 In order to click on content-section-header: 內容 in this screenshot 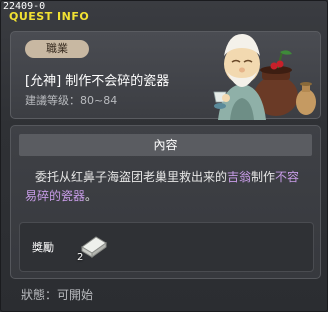, I will do `click(165, 145)`.